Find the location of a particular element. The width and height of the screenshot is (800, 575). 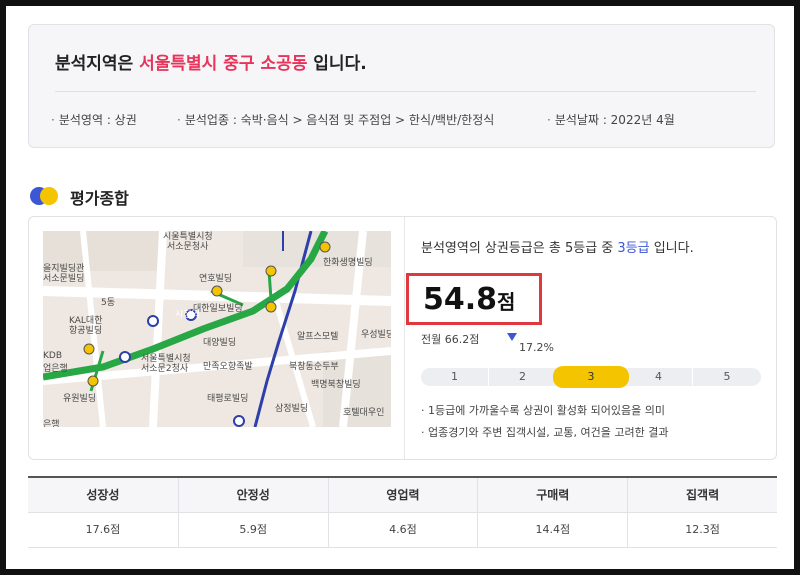

map-label: KDB is located at coordinates (53, 356).